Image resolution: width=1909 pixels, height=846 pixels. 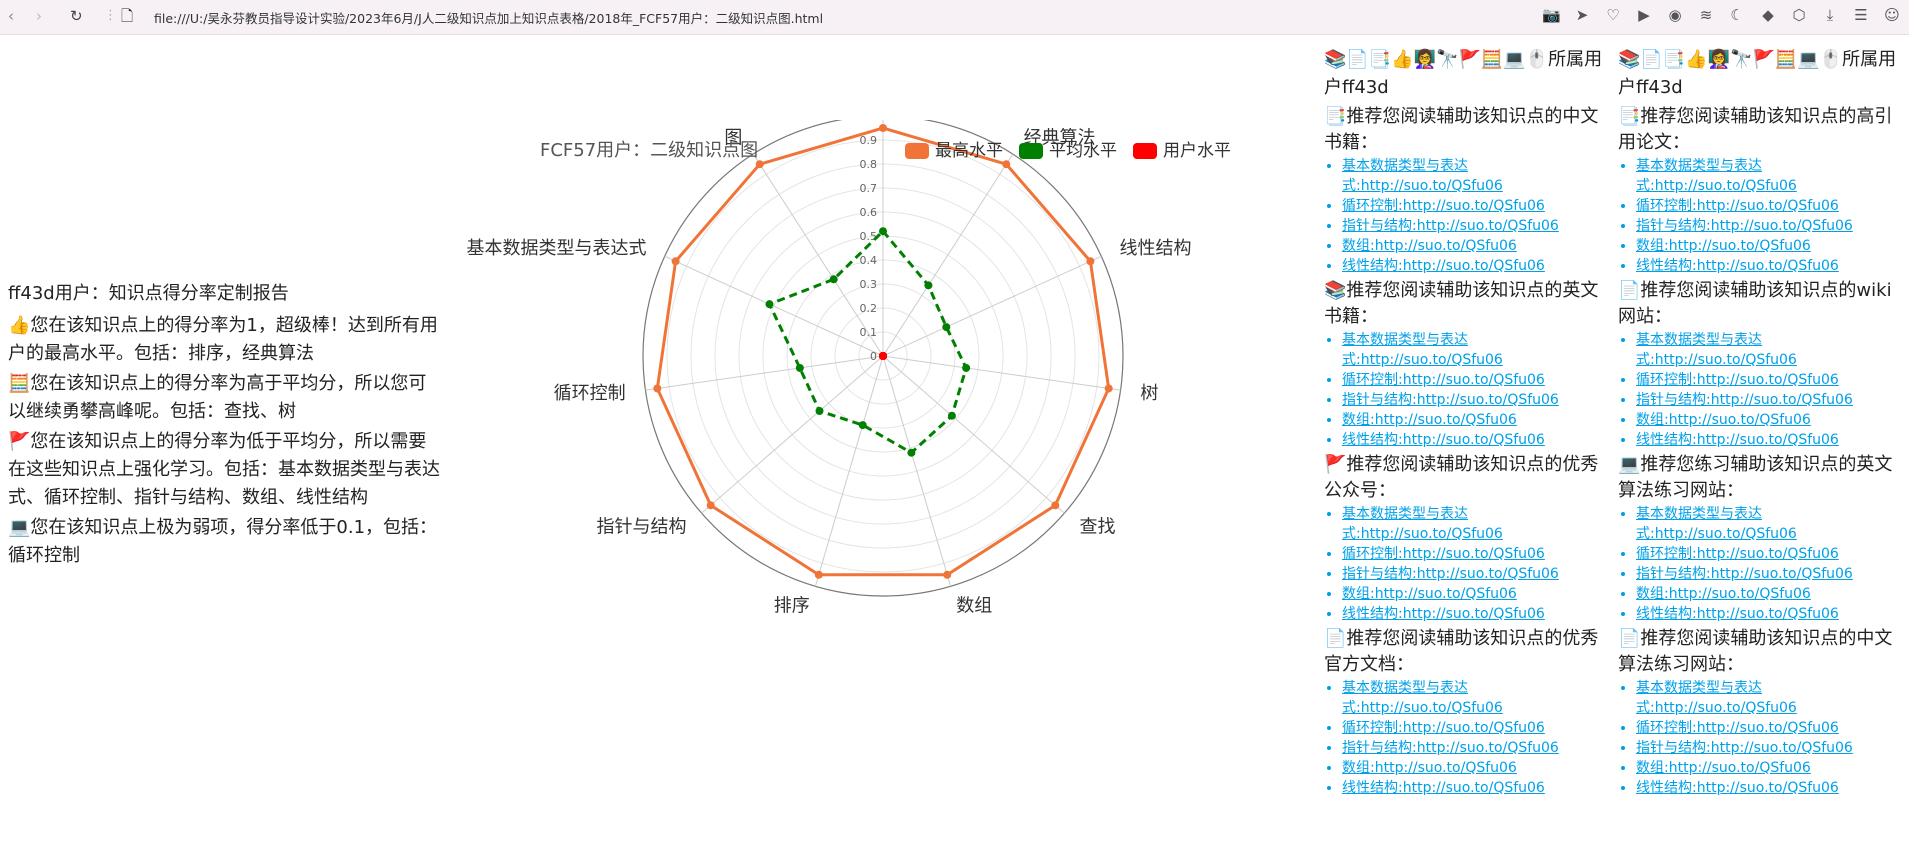 I want to click on layers-icon: ≋, so click(x=1706, y=15).